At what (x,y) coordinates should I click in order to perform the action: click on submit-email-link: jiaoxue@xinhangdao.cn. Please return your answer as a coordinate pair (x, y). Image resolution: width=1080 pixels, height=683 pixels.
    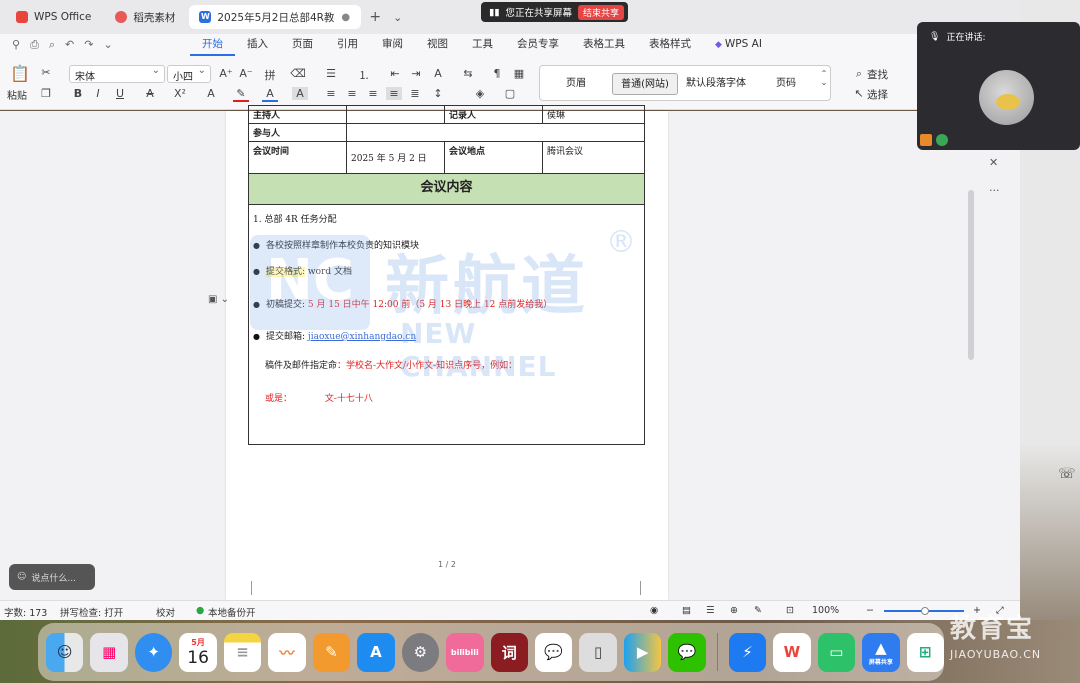
    Looking at the image, I should click on (362, 337).